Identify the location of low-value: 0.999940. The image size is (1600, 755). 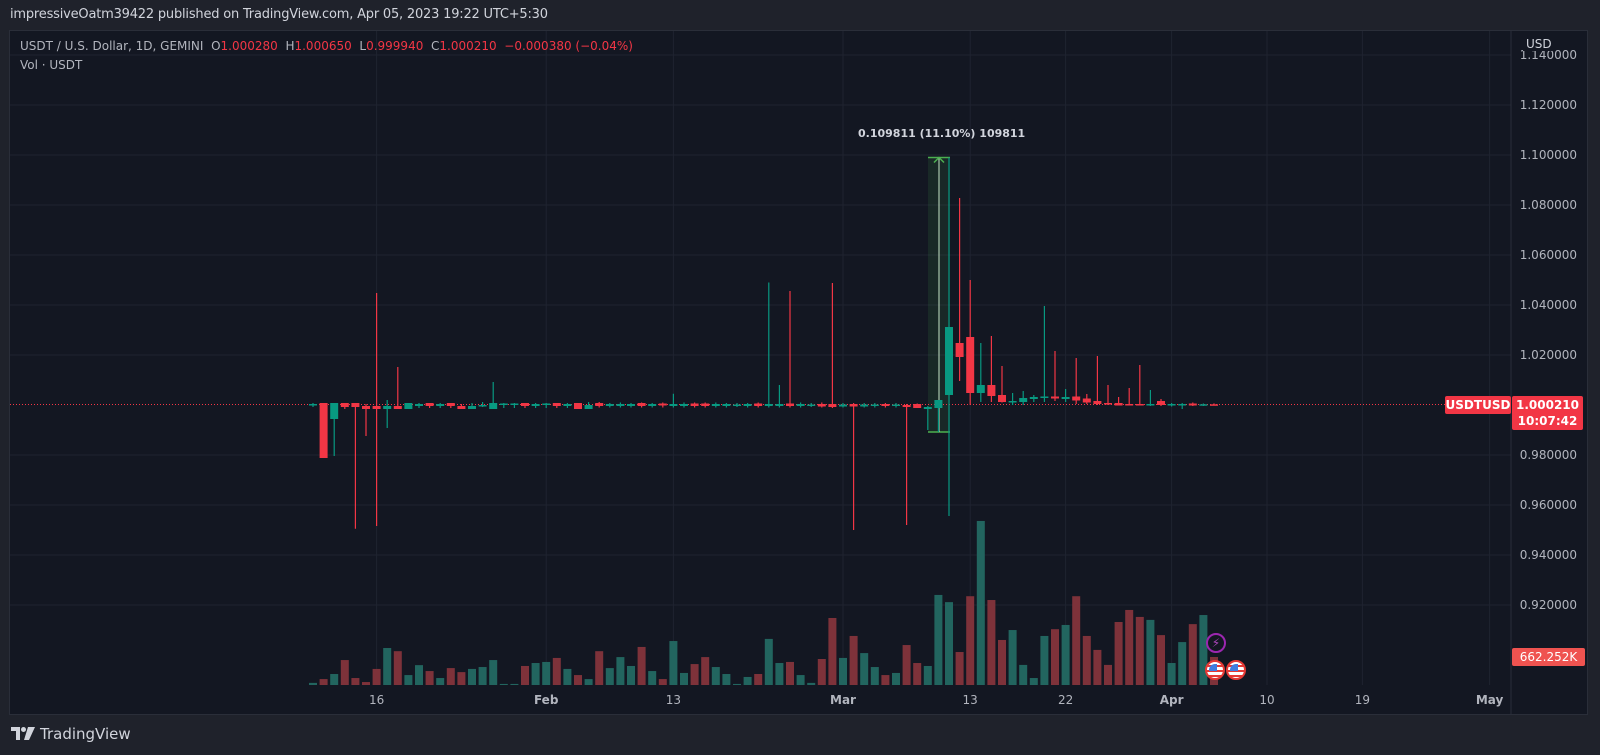
(395, 46).